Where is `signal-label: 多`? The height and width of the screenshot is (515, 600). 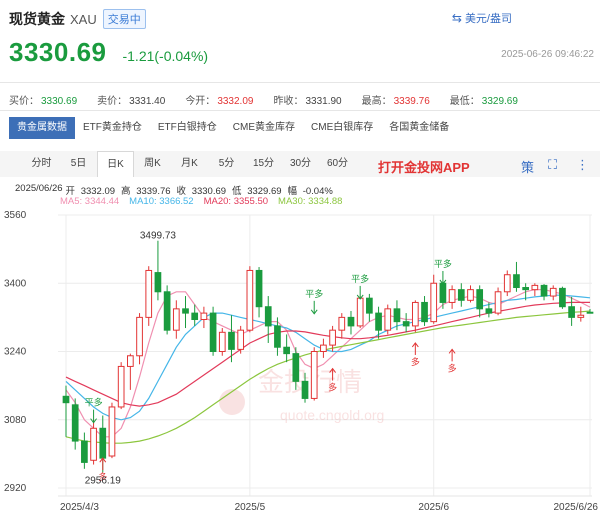 signal-label: 多 is located at coordinates (332, 388).